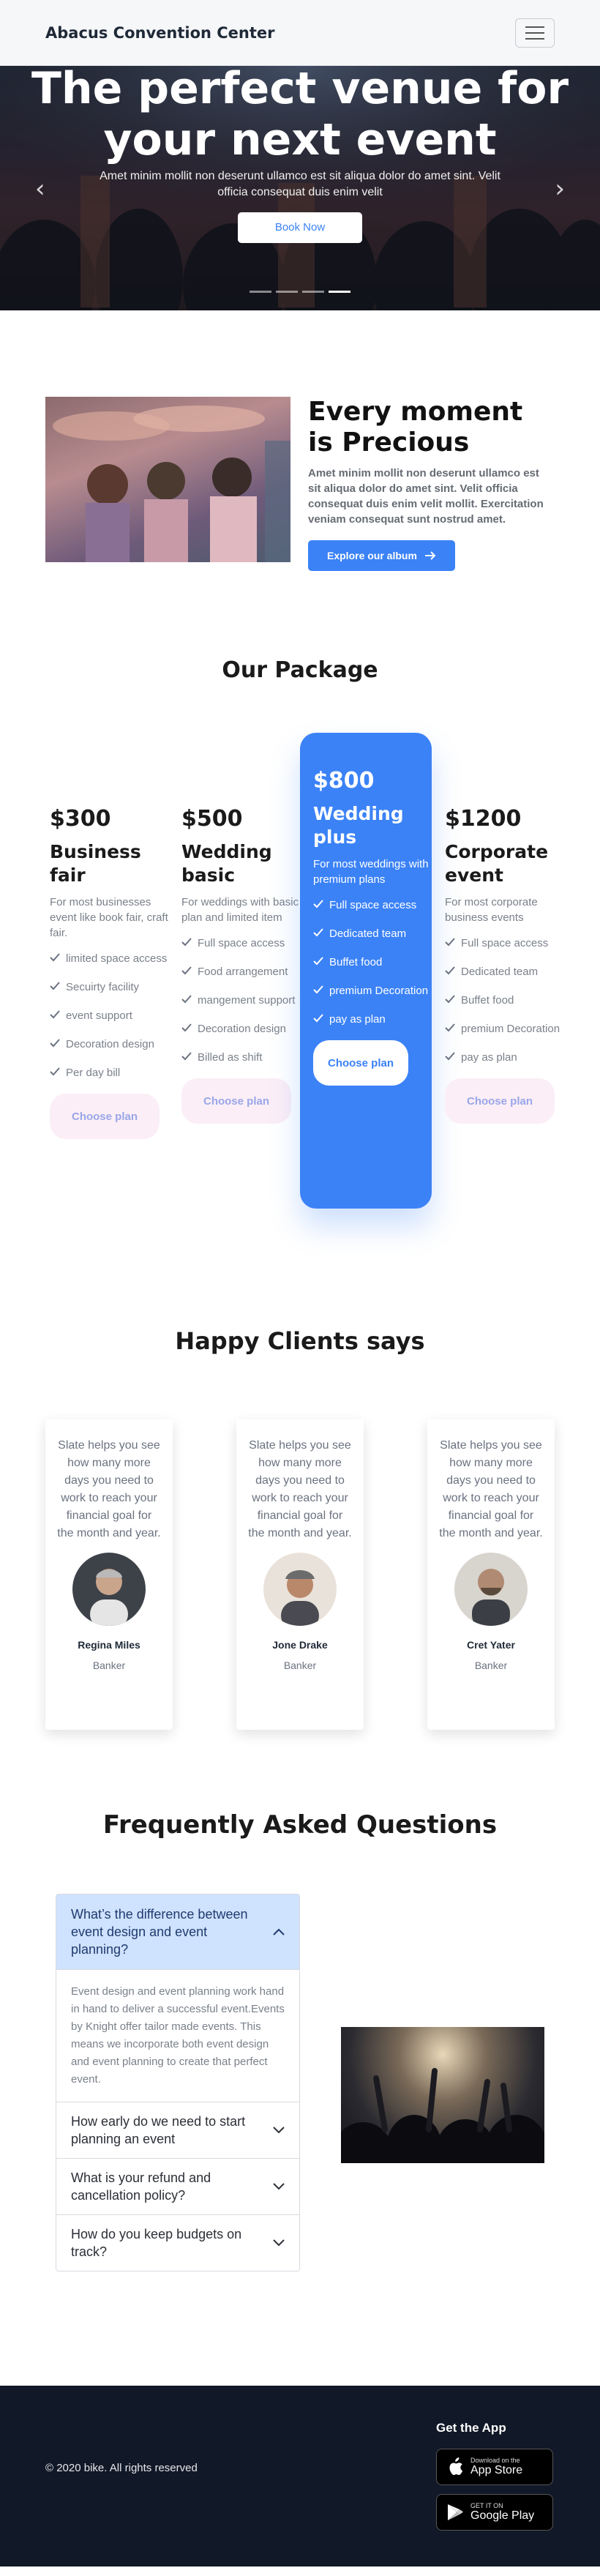  I want to click on explore-album-button: Explore our album, so click(381, 555).